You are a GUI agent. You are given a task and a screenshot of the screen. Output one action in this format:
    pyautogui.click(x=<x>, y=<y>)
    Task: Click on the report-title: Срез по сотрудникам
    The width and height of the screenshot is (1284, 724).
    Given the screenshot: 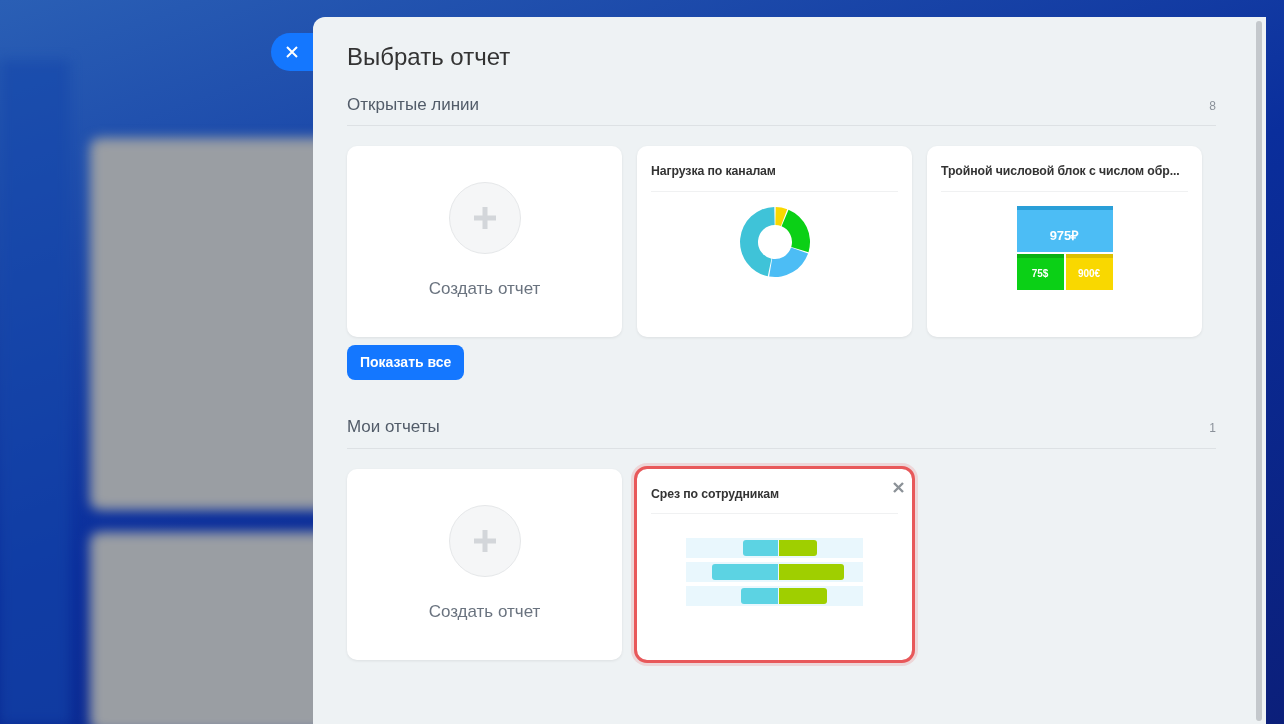 What is the action you would take?
    pyautogui.click(x=774, y=499)
    